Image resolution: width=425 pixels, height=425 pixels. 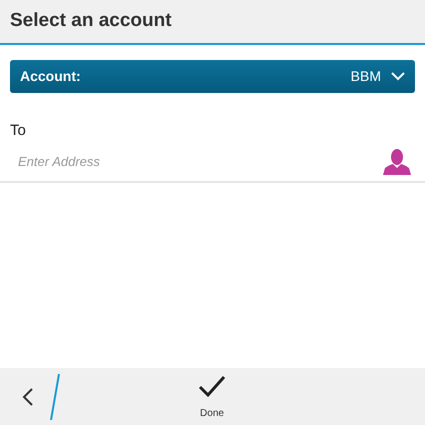 I want to click on window-title: Select an account, so click(x=91, y=21).